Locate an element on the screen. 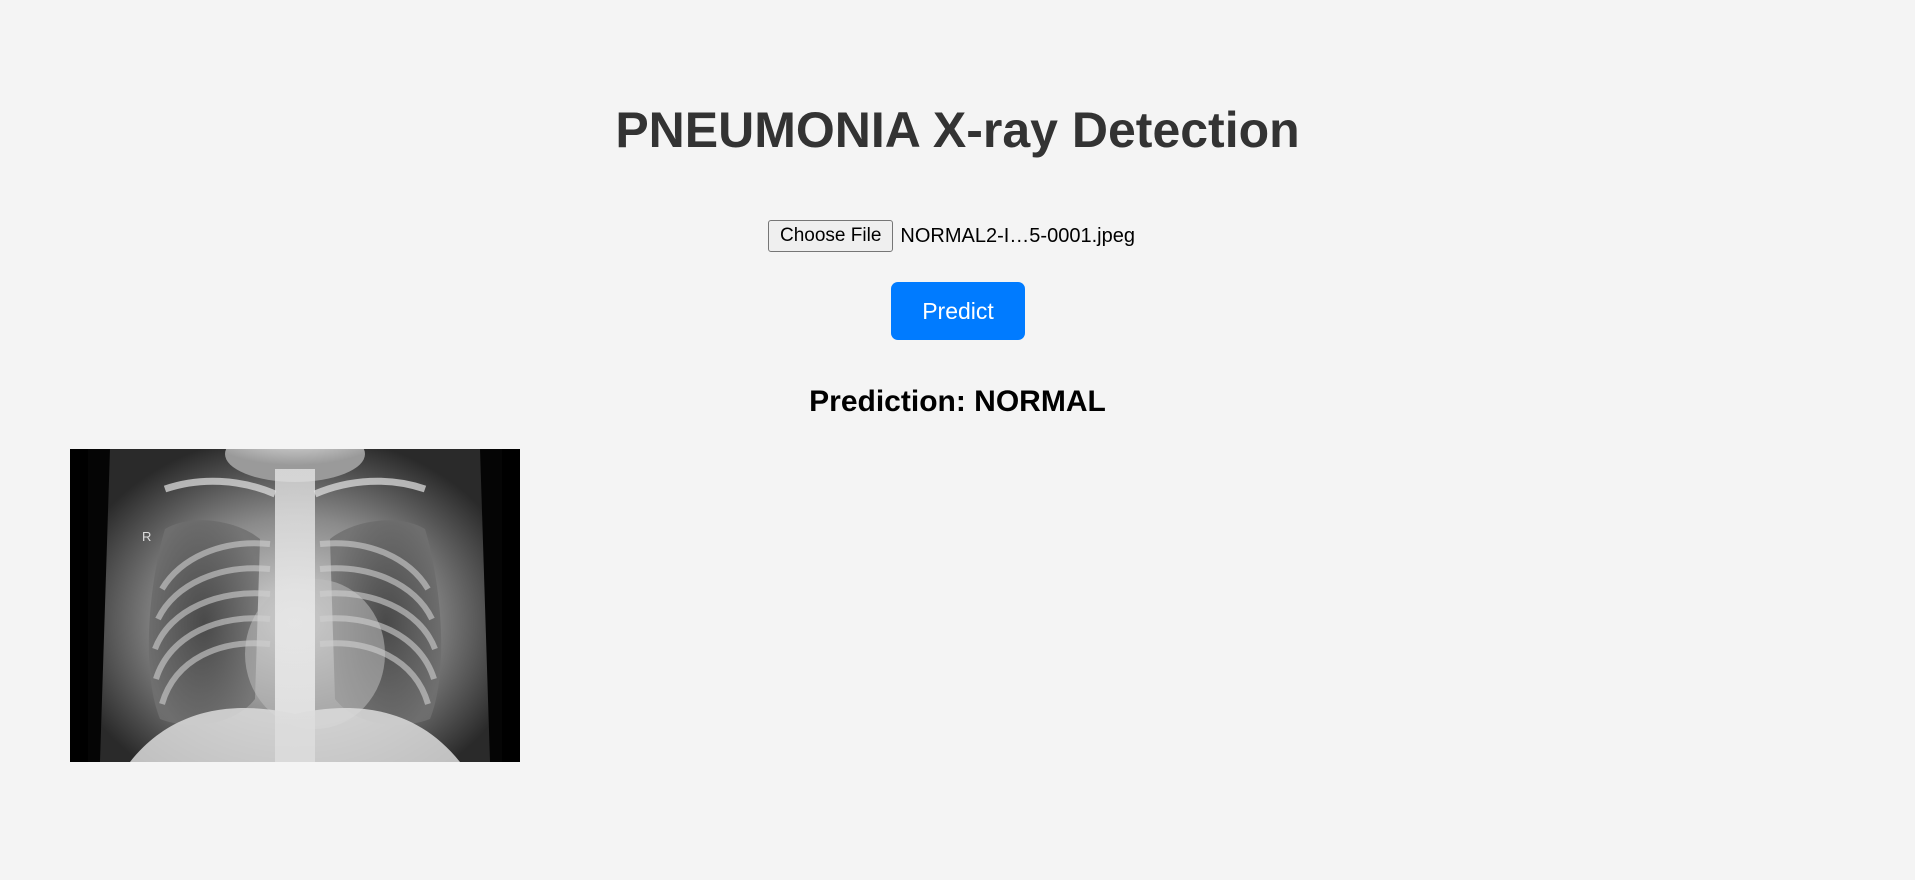 This screenshot has width=1915, height=880. file-upload-field: Choose File NORMAL2-I…5-0001.jpeg is located at coordinates (951, 236).